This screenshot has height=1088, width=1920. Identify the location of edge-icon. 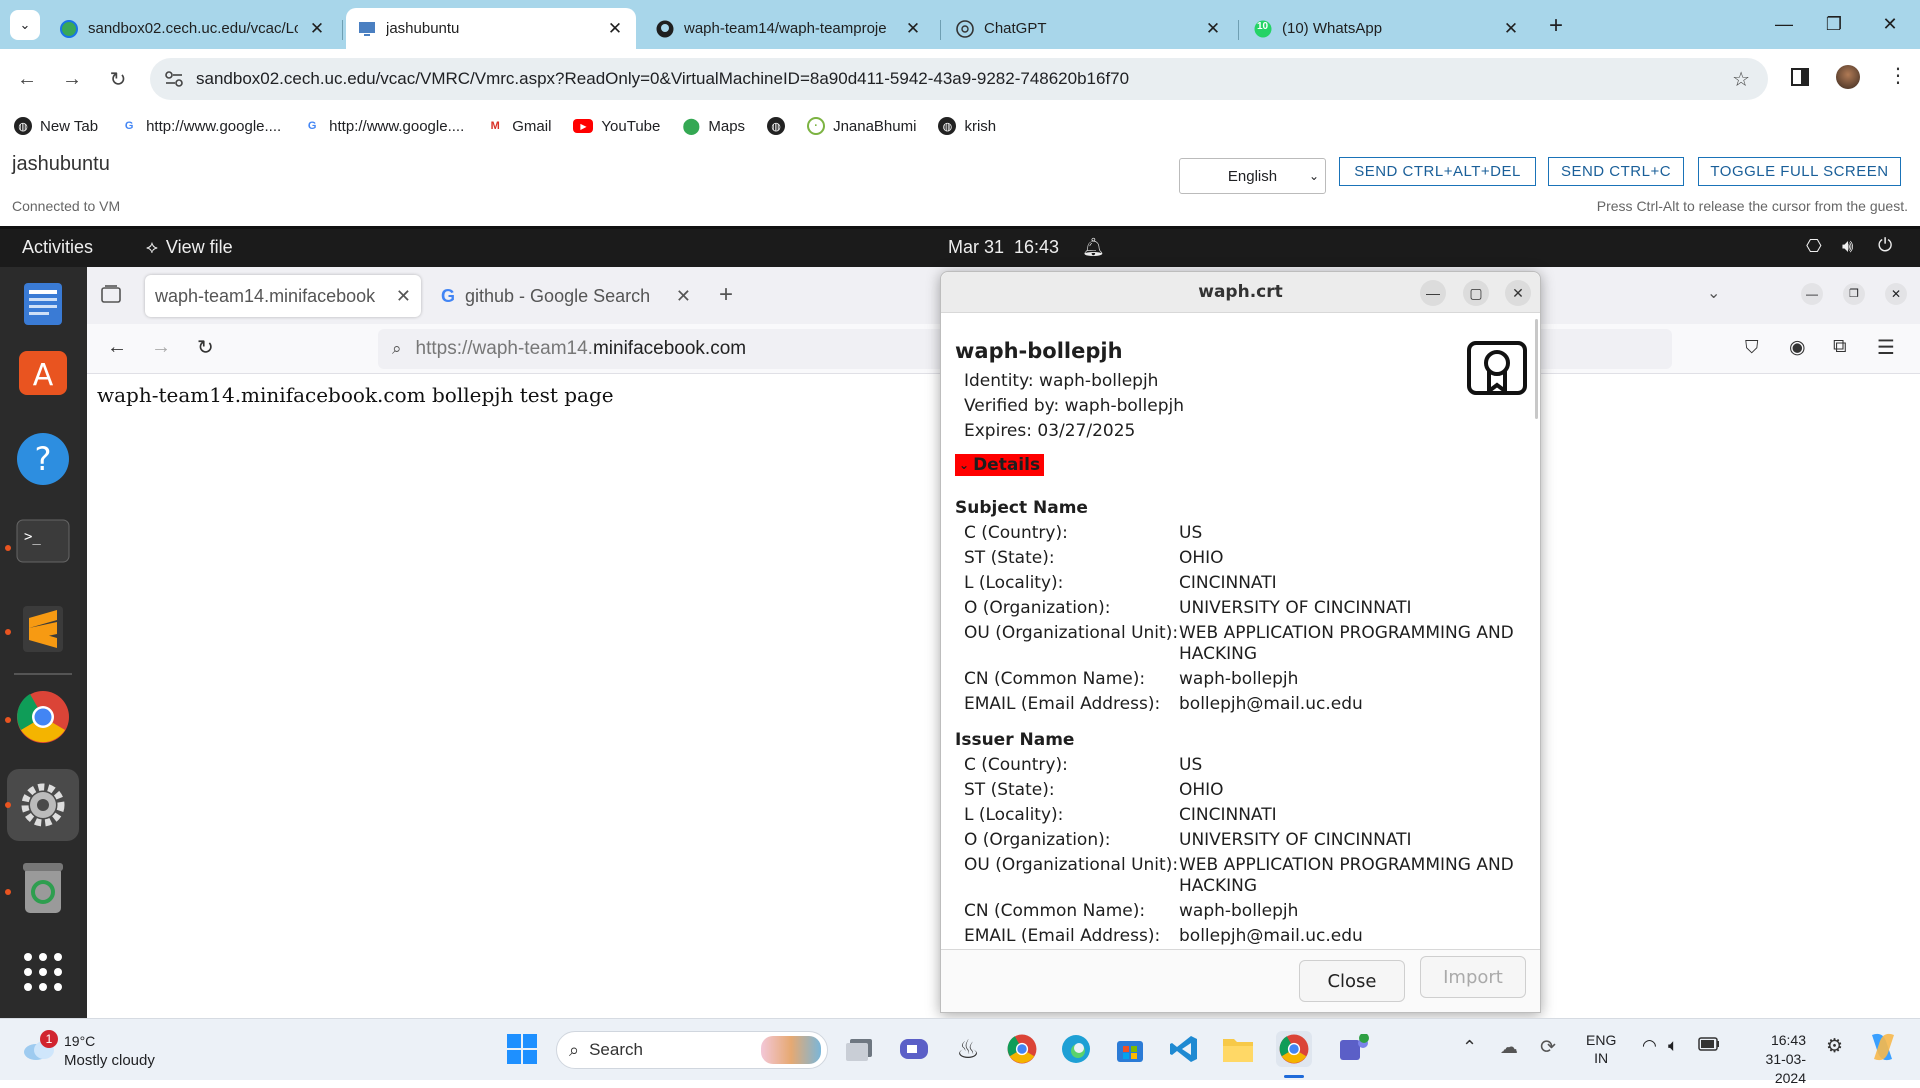
(1076, 1049).